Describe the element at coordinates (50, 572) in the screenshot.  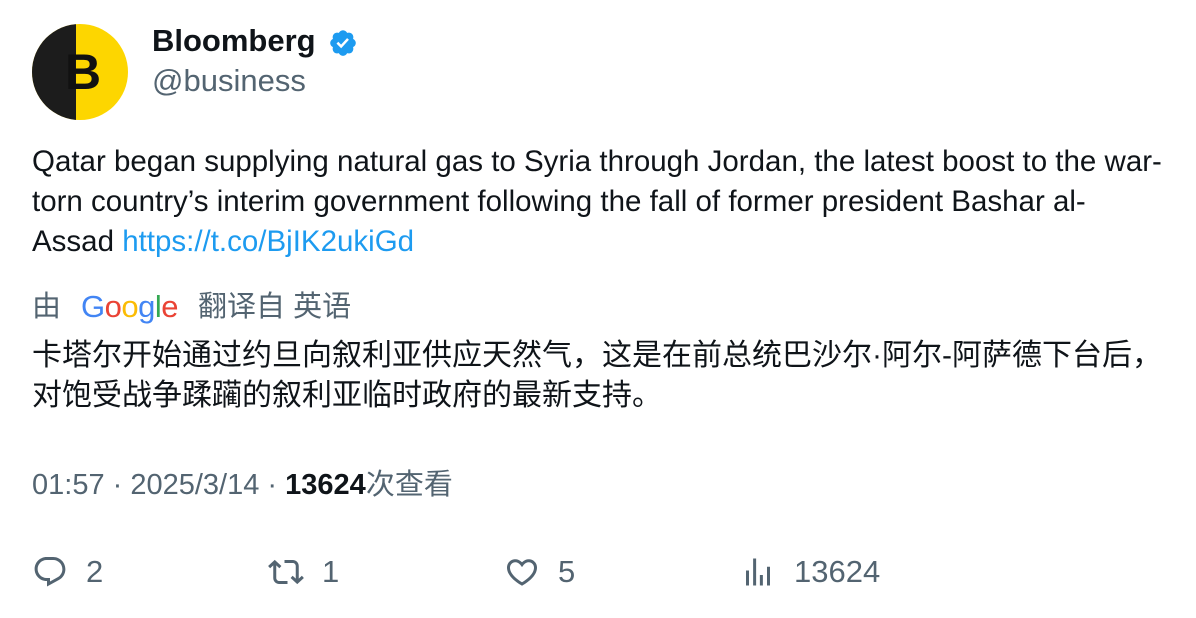
I see `reply-icon` at that location.